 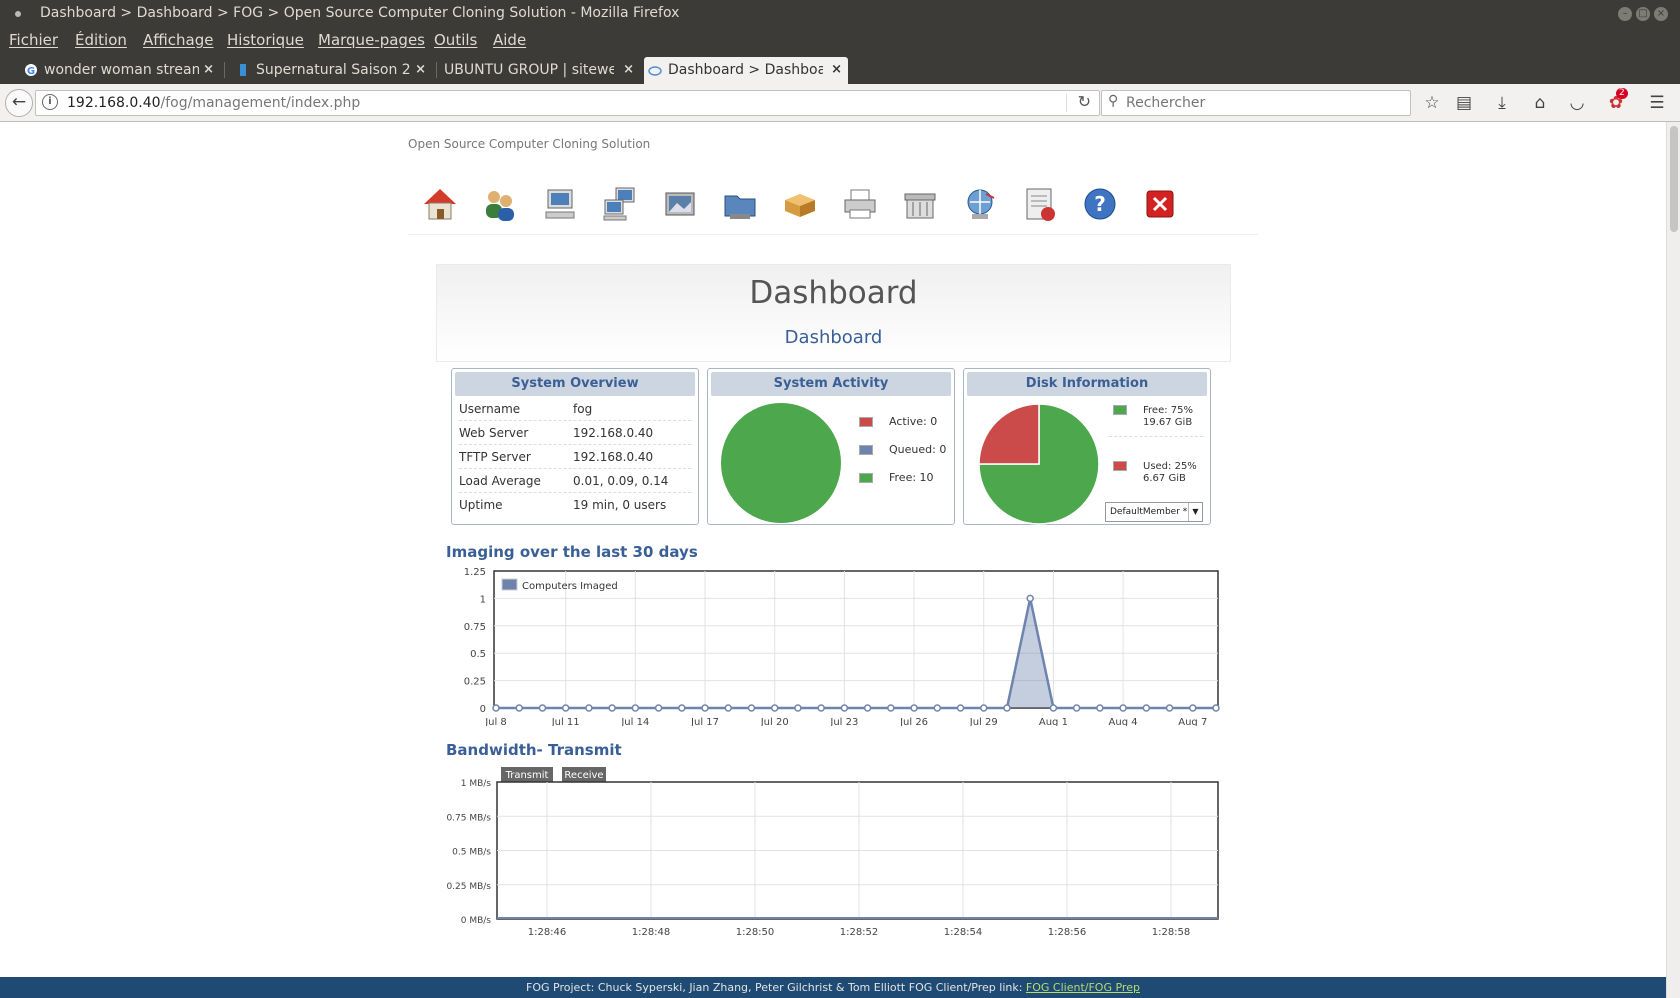 What do you see at coordinates (1432, 103) in the screenshot?
I see `bookmark-star-icon: ☆` at bounding box center [1432, 103].